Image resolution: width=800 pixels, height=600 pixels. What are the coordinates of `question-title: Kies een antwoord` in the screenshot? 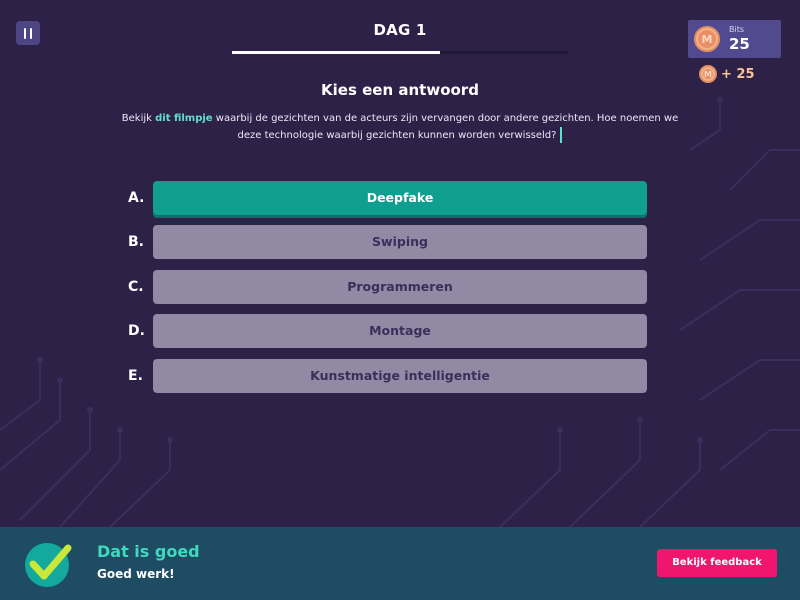 It's located at (400, 90).